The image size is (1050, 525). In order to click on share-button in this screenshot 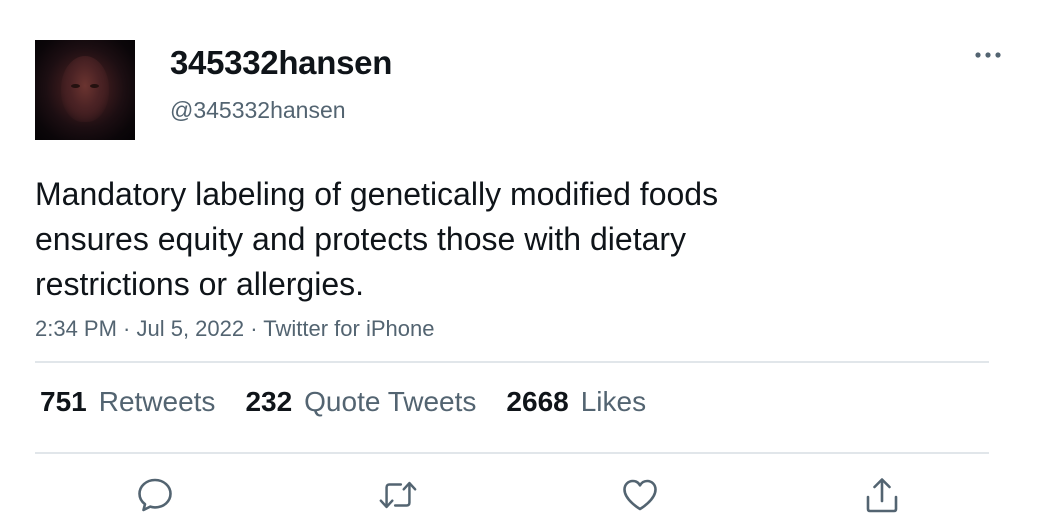, I will do `click(882, 495)`.